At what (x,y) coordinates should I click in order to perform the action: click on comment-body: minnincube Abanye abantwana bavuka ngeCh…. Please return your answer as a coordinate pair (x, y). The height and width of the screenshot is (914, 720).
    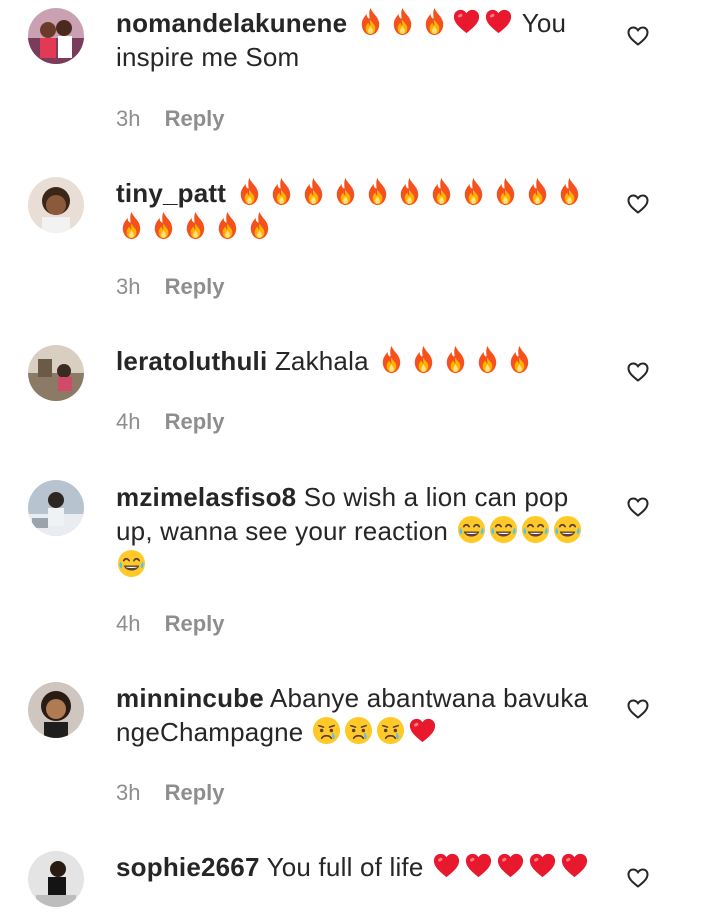
    Looking at the image, I should click on (356, 715).